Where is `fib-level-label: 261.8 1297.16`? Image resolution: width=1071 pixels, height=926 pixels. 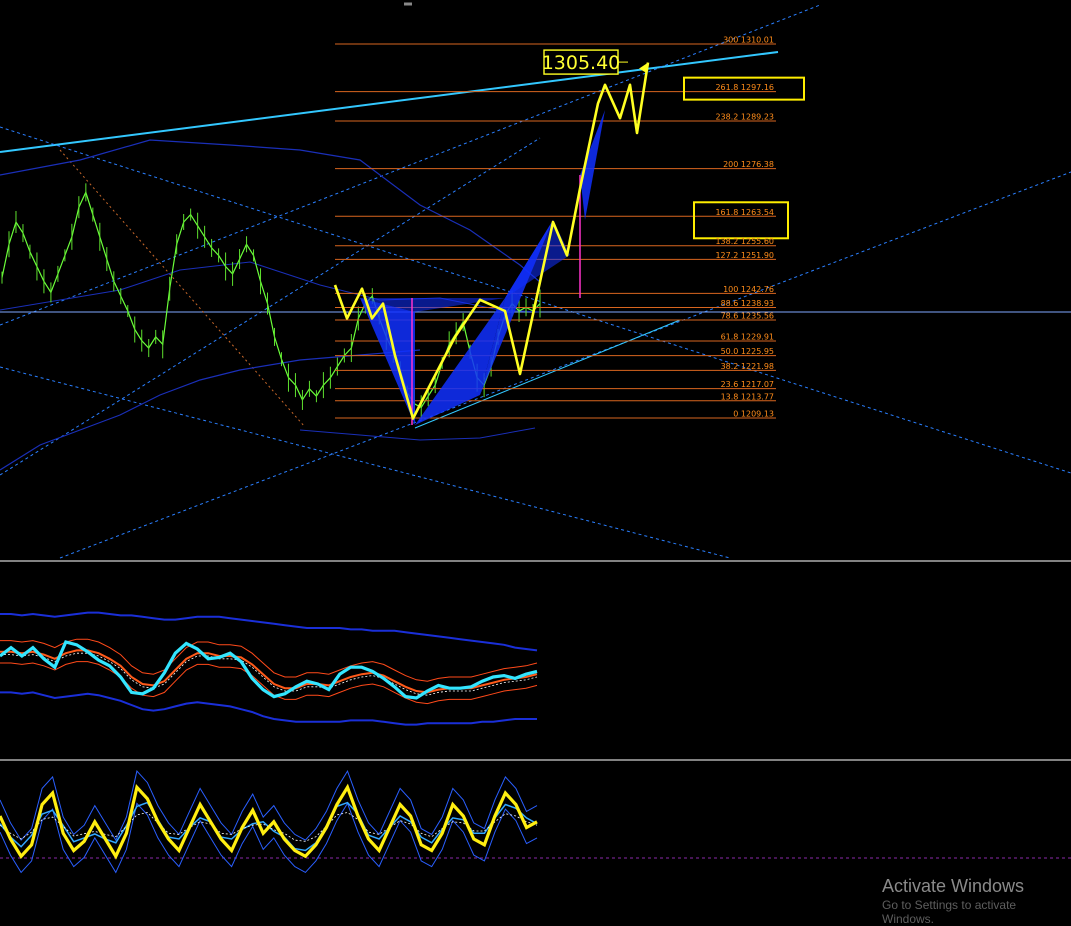
fib-level-label: 261.8 1297.16 is located at coordinates (744, 87).